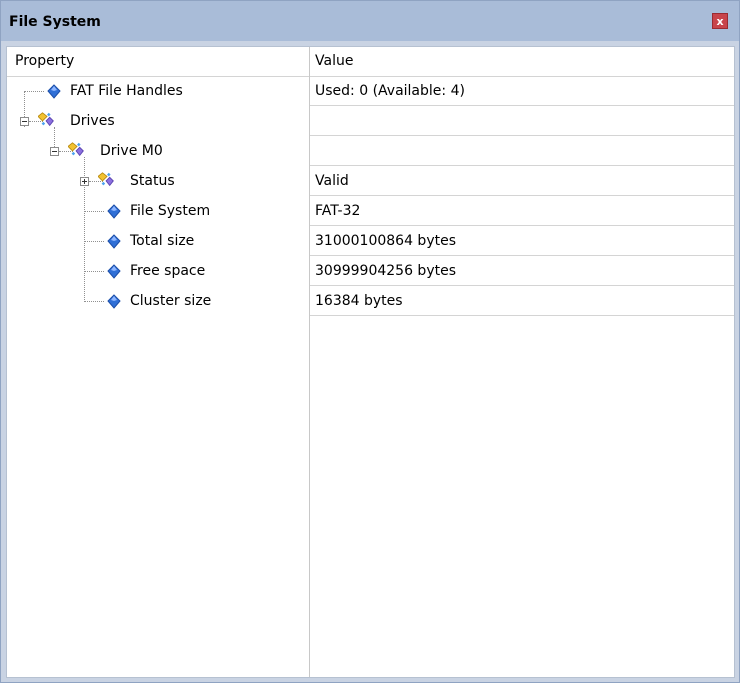 Image resolution: width=740 pixels, height=683 pixels. I want to click on column-header-value: Value, so click(334, 61).